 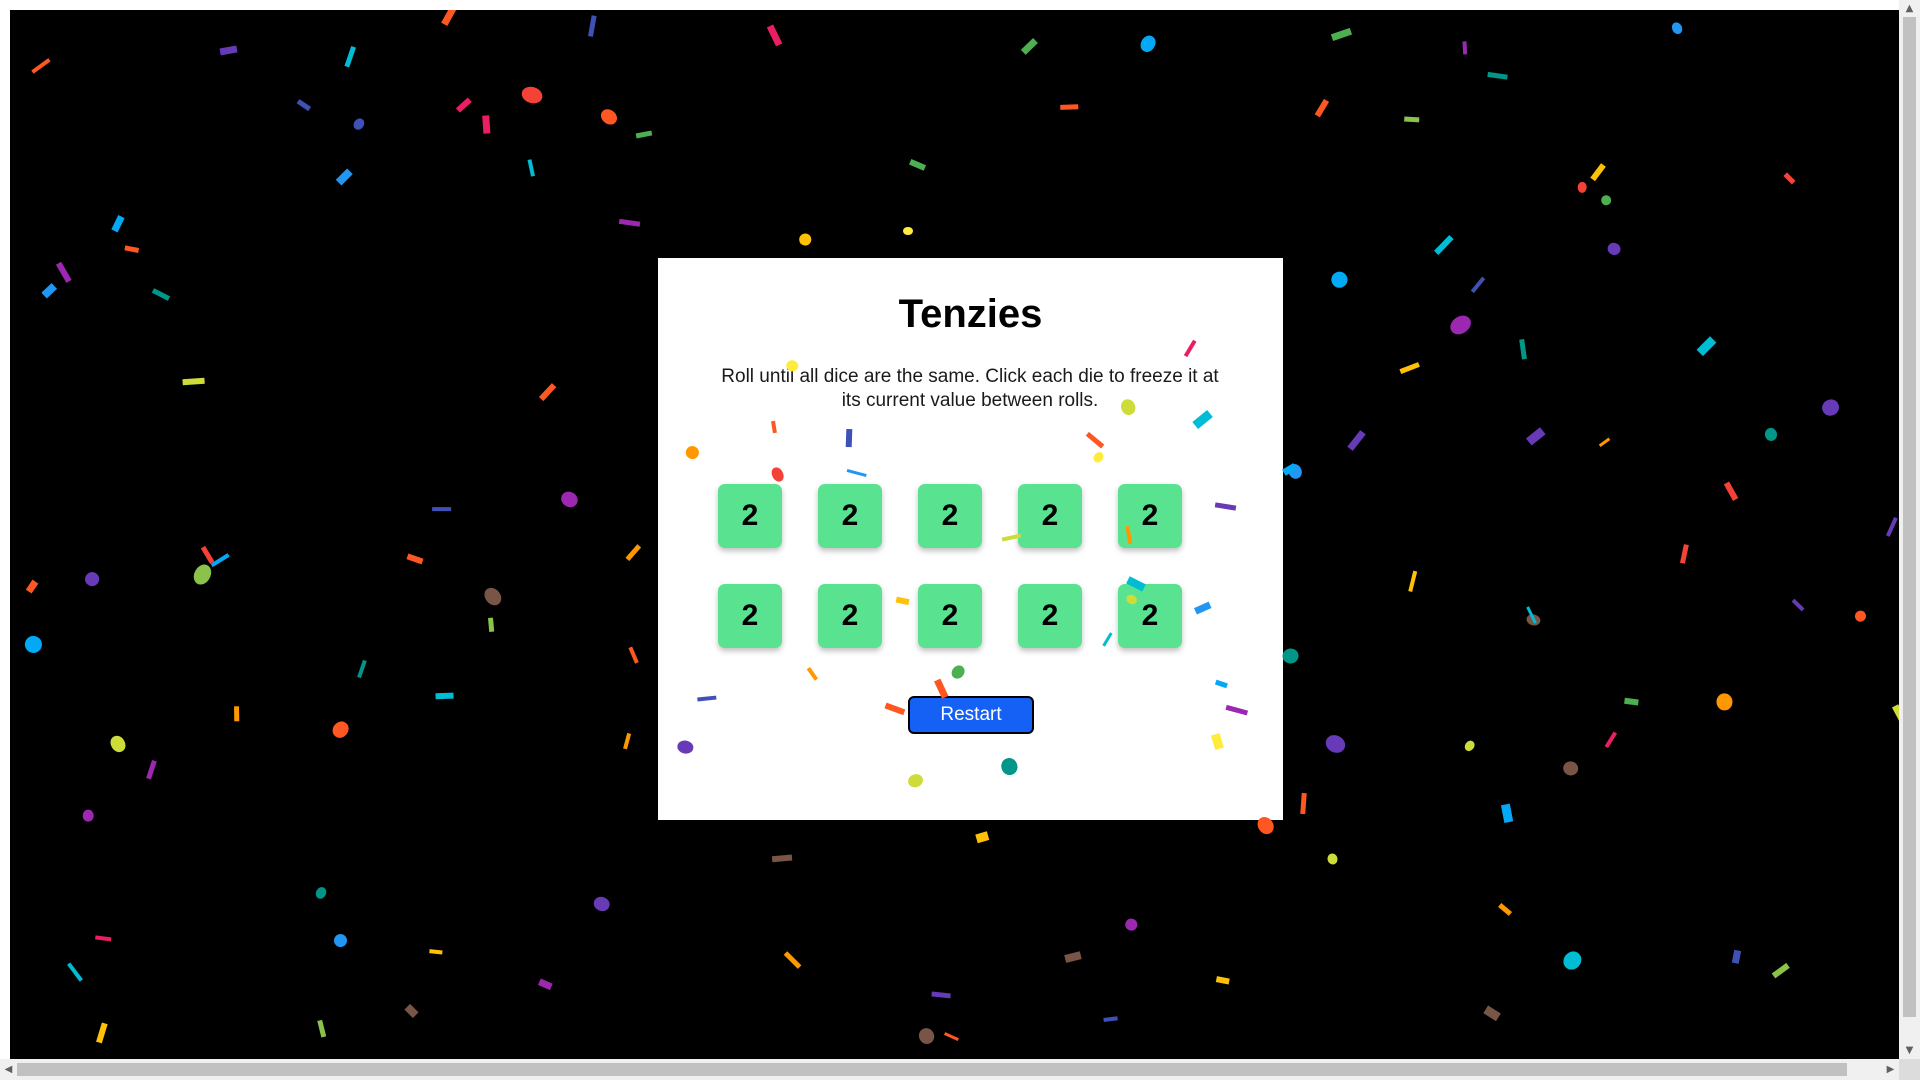 What do you see at coordinates (1909, 1050) in the screenshot?
I see `scroll-down-arrow-icon: ▼` at bounding box center [1909, 1050].